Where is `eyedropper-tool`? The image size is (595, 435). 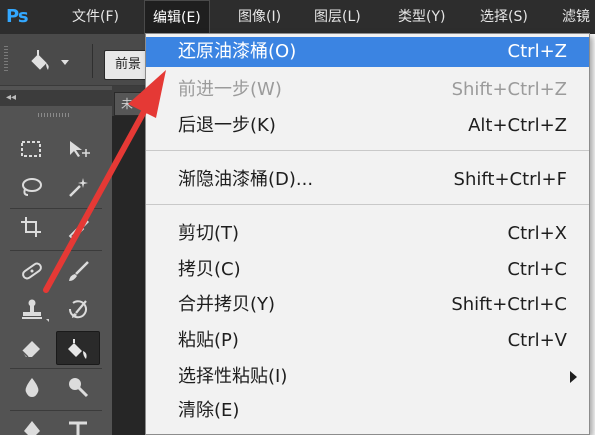
eyedropper-tool is located at coordinates (78, 227).